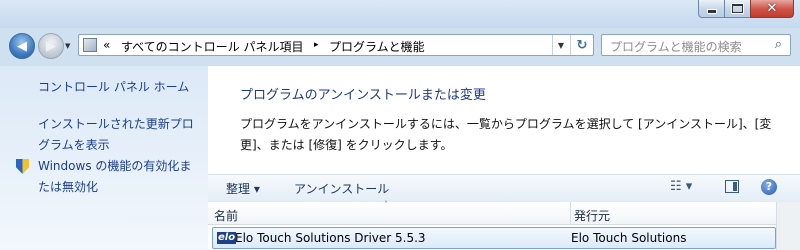 This screenshot has height=250, width=800. I want to click on refresh-icon: ↻, so click(581, 45).